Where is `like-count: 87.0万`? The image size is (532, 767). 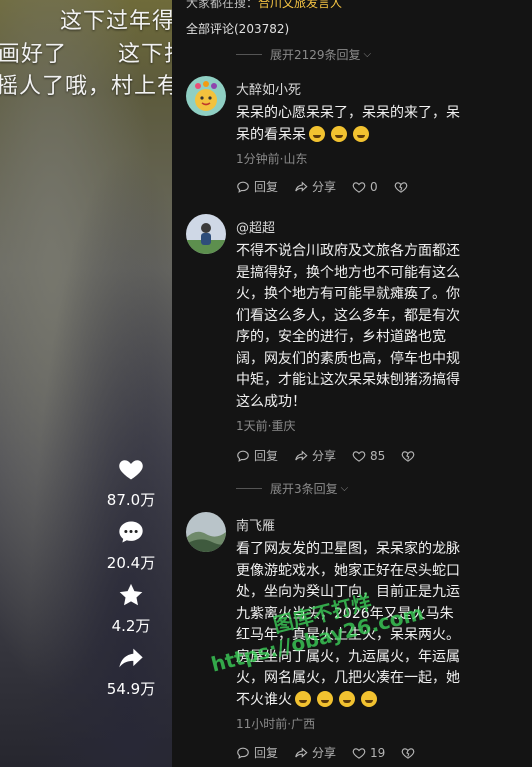
like-count: 87.0万 is located at coordinates (131, 500).